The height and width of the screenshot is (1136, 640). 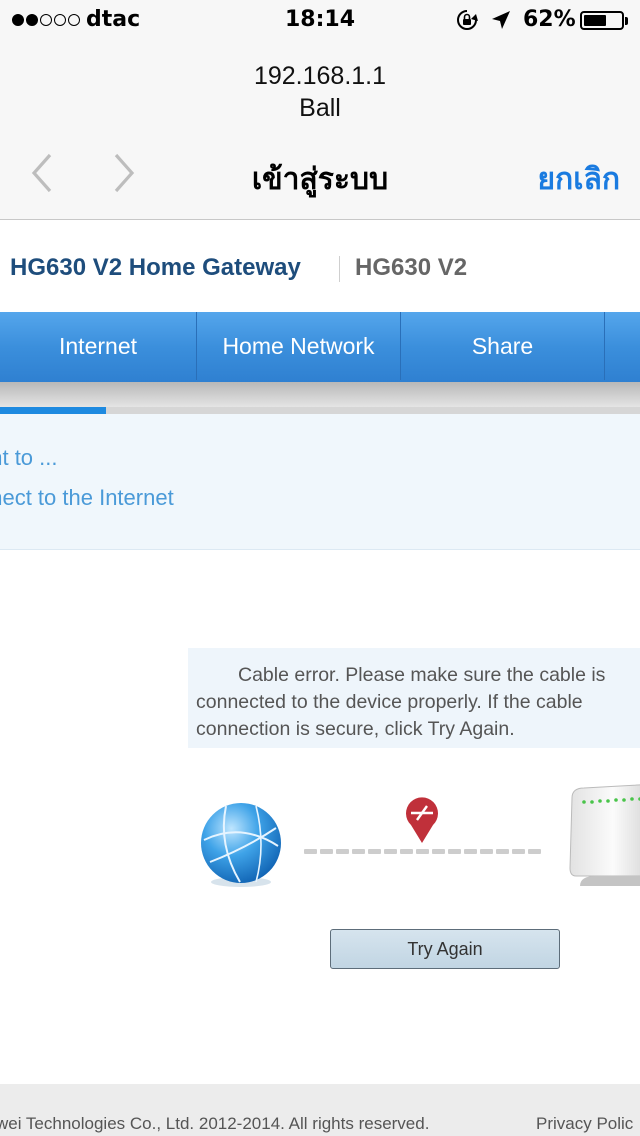 I want to click on wizard-option-connect: nnect to the Internet, so click(x=87, y=498).